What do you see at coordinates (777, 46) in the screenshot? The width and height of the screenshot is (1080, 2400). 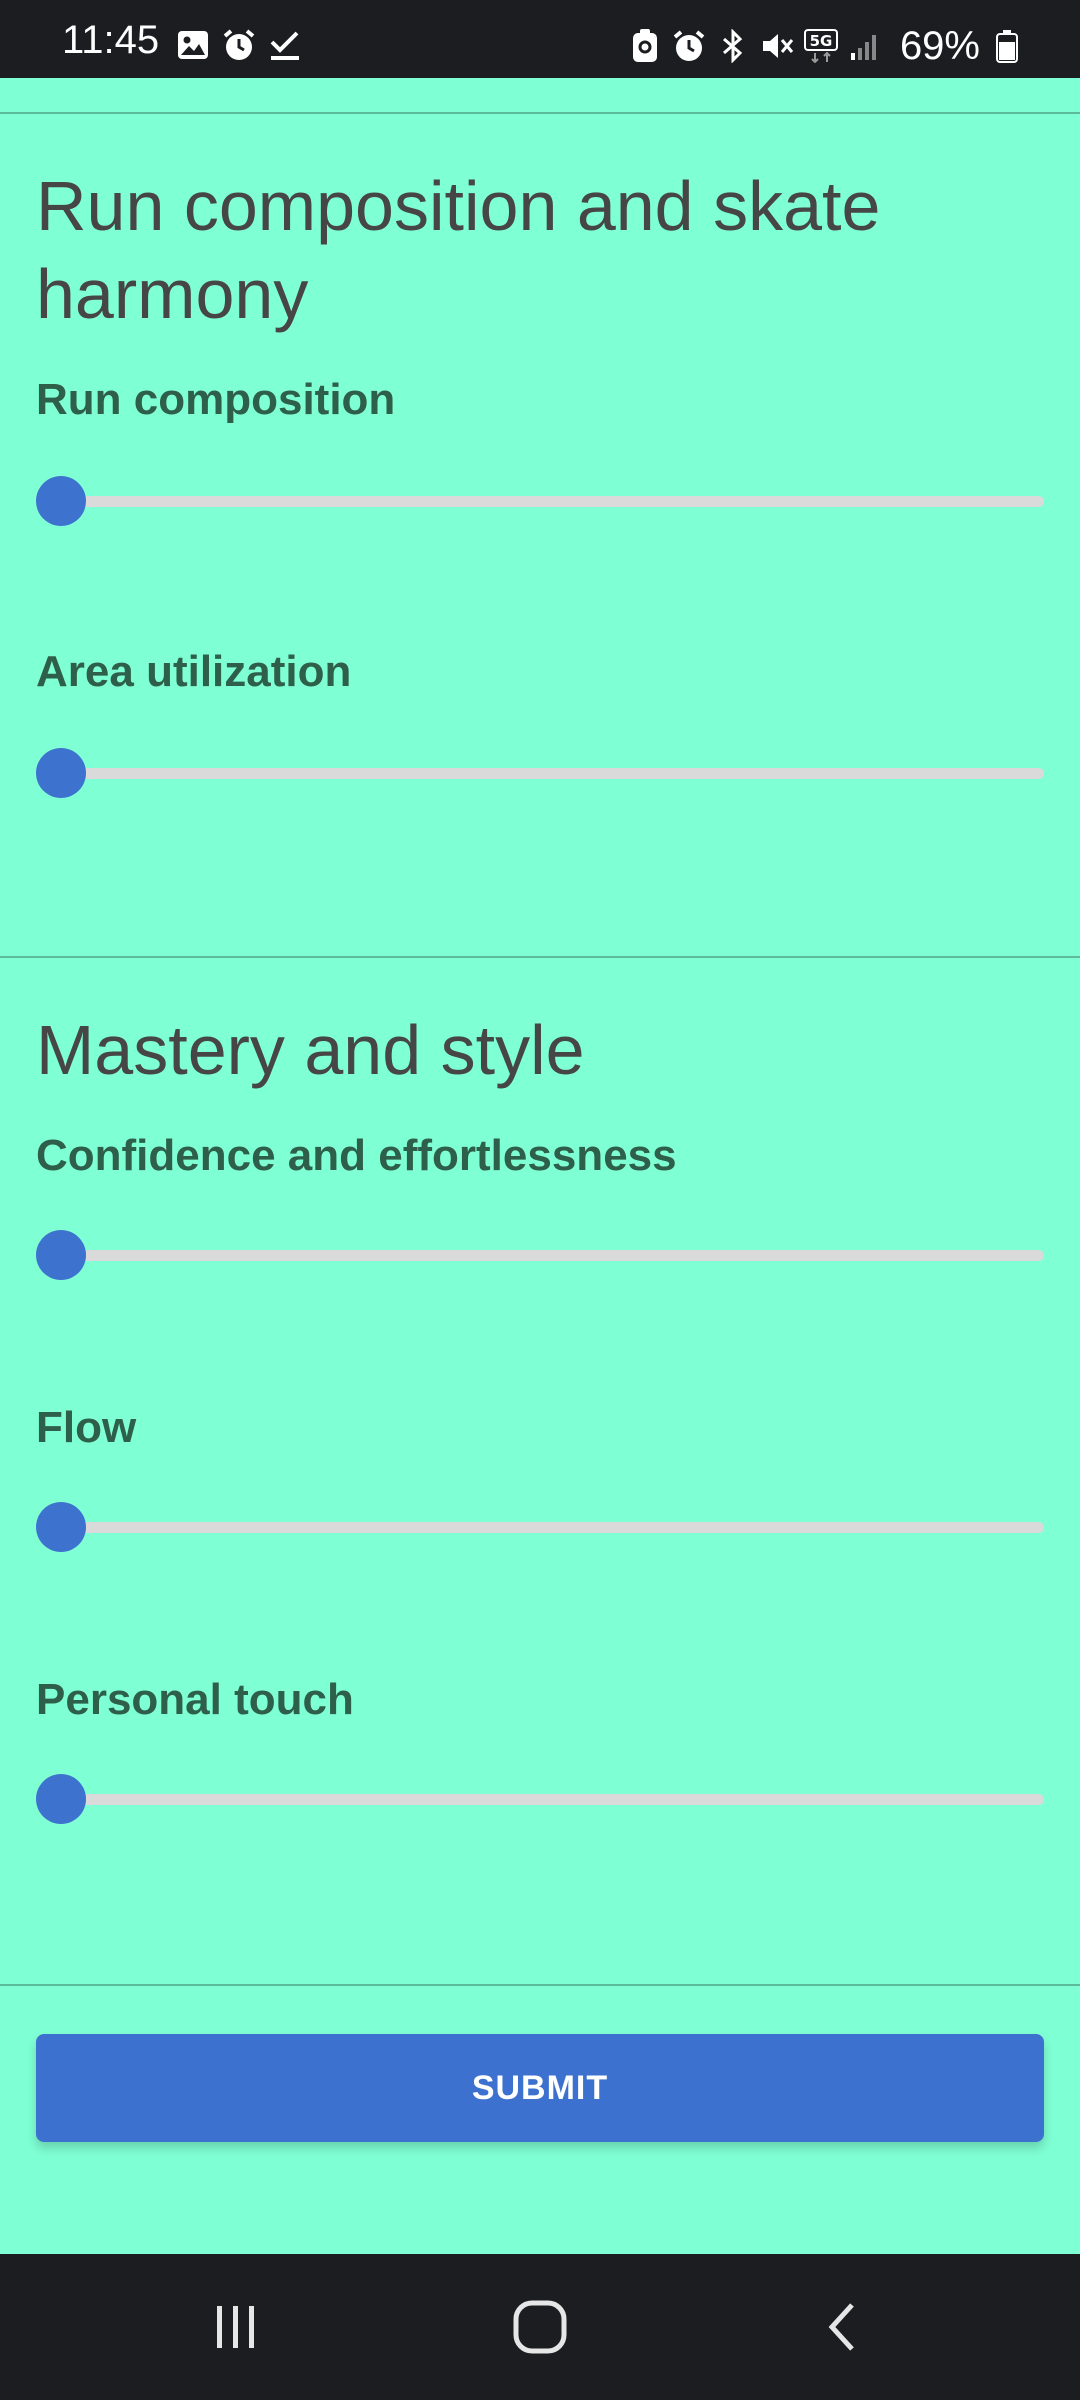 I see `mute-icon` at bounding box center [777, 46].